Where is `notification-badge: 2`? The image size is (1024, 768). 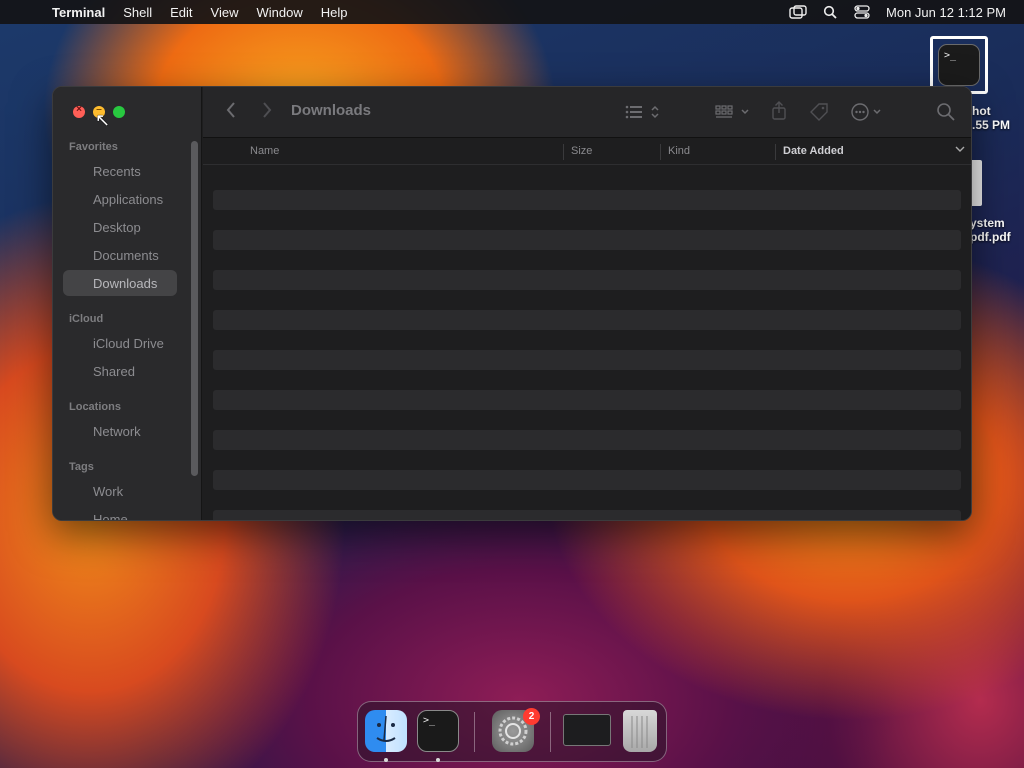 notification-badge: 2 is located at coordinates (531, 716).